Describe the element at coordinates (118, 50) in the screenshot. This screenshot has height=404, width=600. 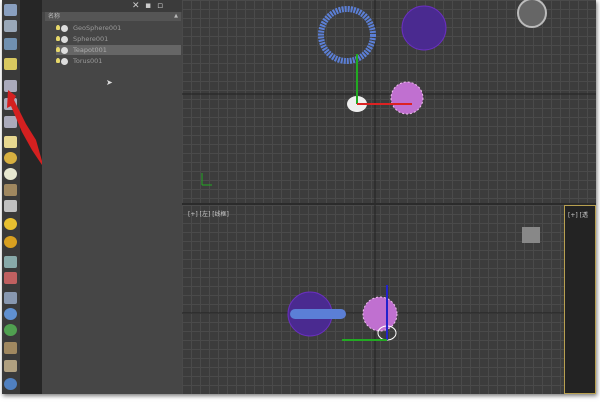
I see `list-item-teapot: Teapot001` at that location.